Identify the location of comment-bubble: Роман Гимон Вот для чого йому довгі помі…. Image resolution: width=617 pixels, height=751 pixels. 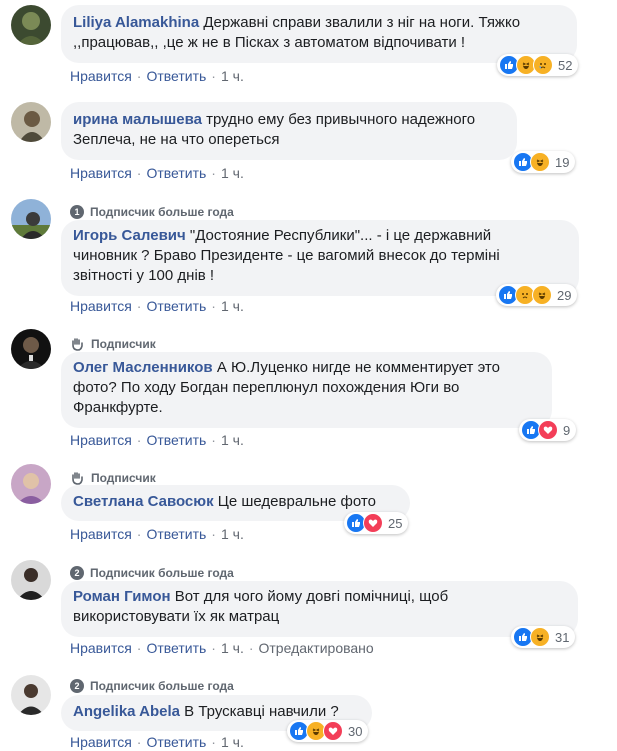
(319, 609).